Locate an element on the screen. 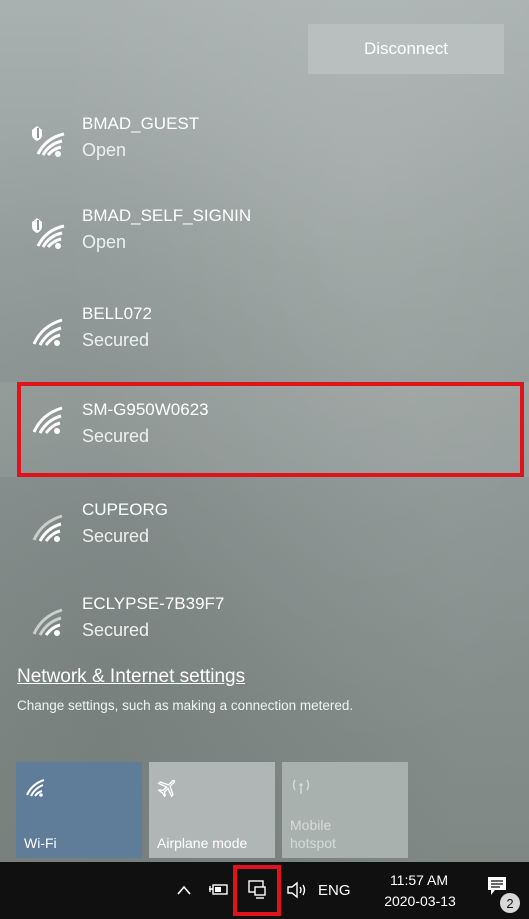 This screenshot has width=529, height=919. tile-label: Airplane mode is located at coordinates (202, 843).